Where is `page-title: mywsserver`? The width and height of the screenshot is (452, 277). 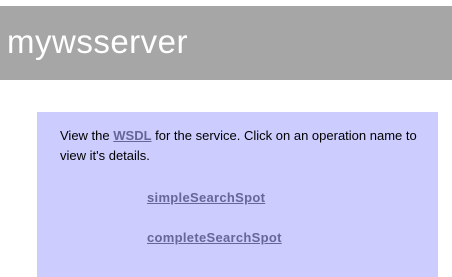
page-title: mywsserver is located at coordinates (98, 41).